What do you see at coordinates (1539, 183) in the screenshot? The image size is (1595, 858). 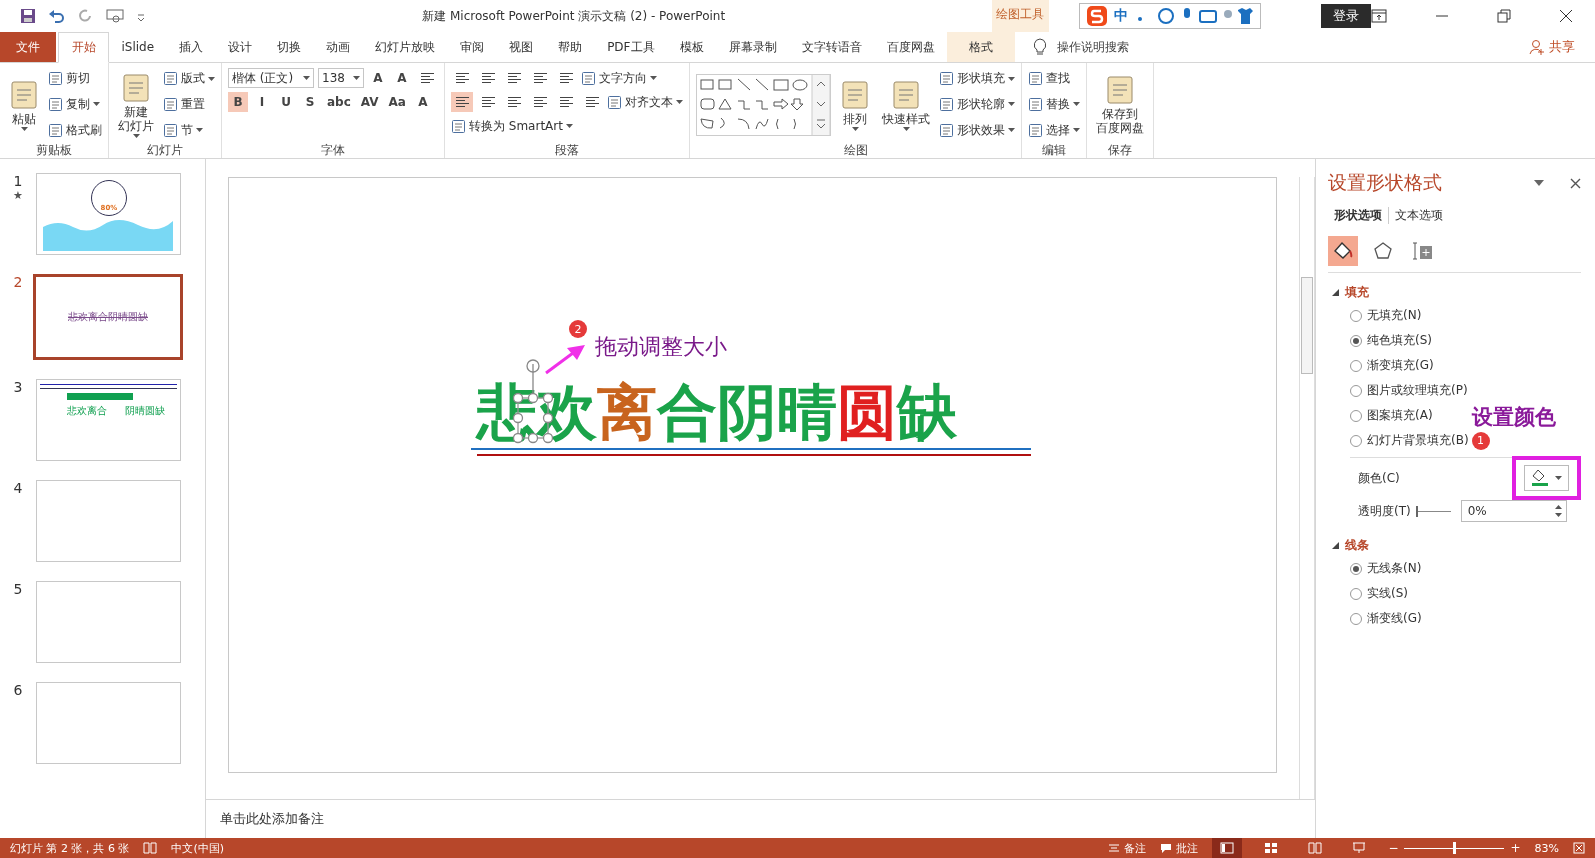 I see `caret-icon` at bounding box center [1539, 183].